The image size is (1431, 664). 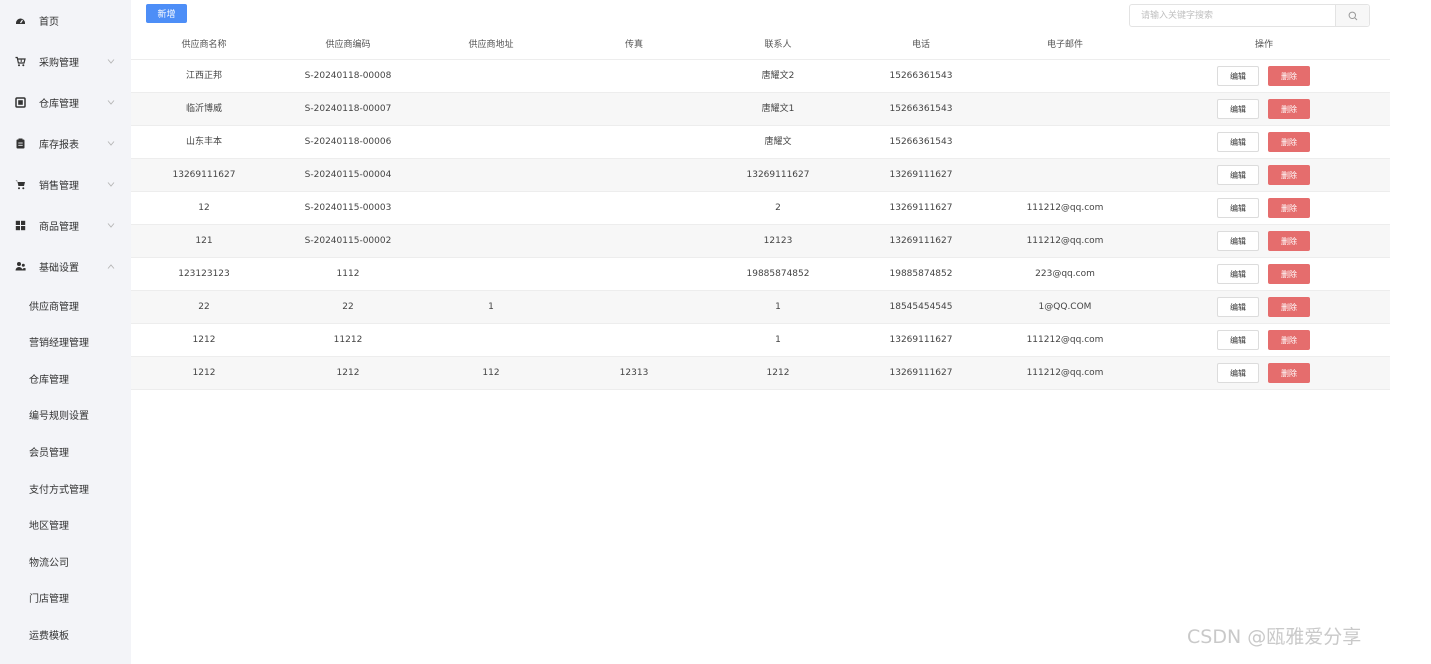 What do you see at coordinates (20, 61) in the screenshot?
I see `cart-plus-icon` at bounding box center [20, 61].